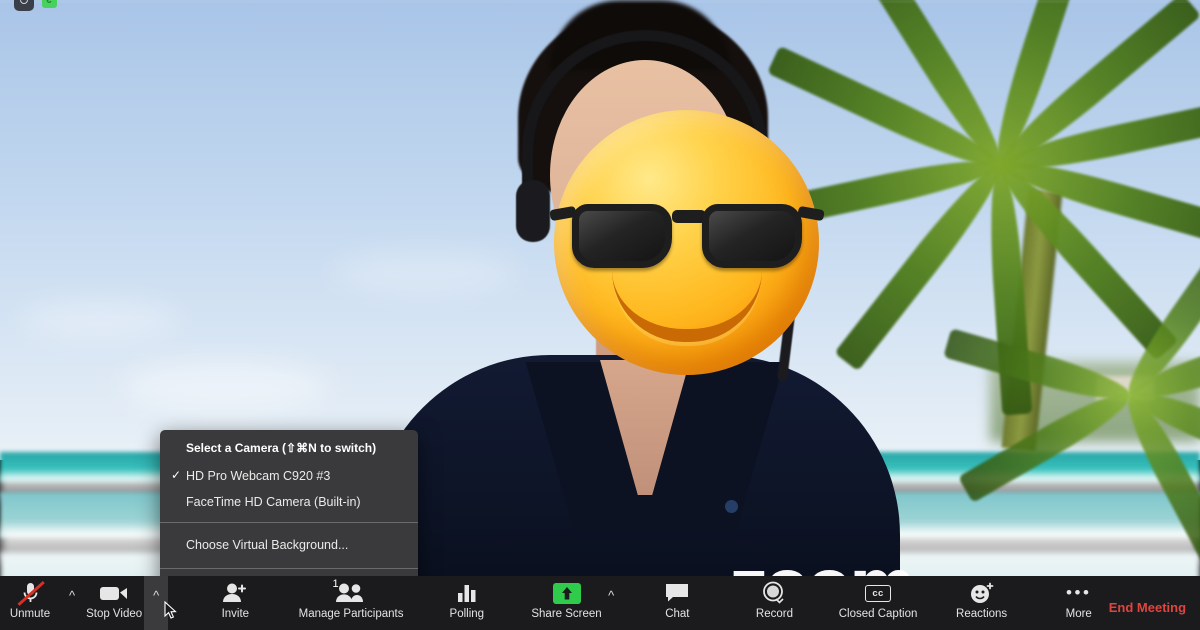 The image size is (1200, 630). I want to click on window-top-edge, so click(600, 1).